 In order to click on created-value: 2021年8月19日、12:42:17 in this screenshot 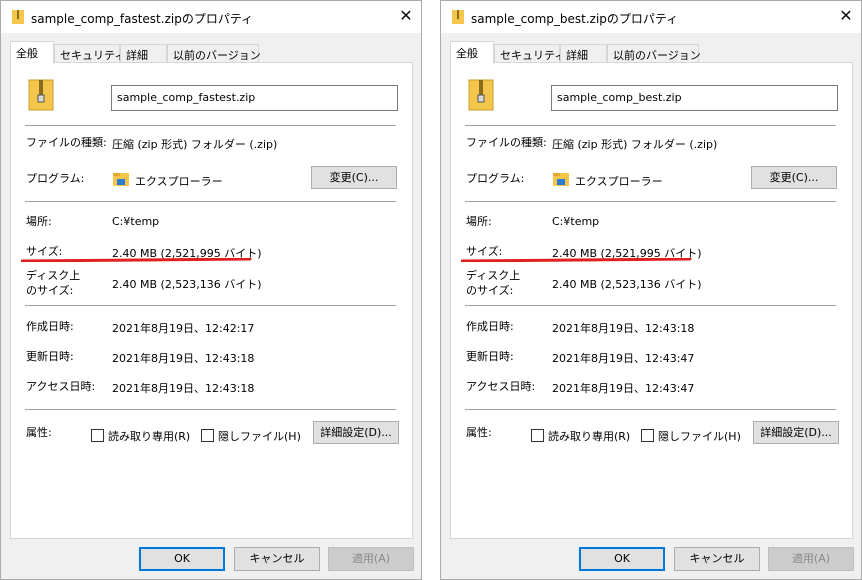, I will do `click(183, 328)`.